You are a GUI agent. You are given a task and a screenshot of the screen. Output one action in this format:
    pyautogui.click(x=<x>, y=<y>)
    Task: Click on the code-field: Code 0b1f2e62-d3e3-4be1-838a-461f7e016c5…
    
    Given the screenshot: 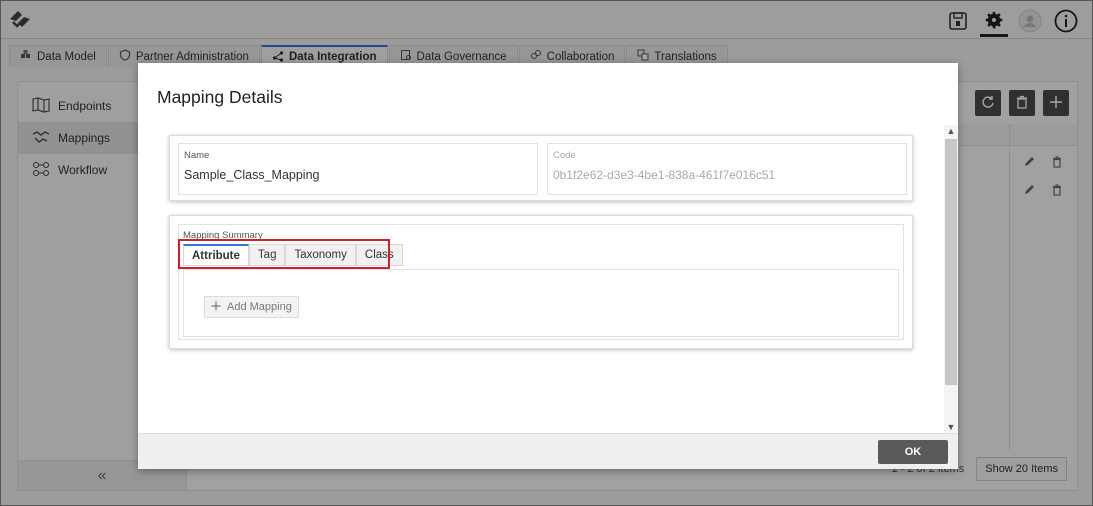 What is the action you would take?
    pyautogui.click(x=727, y=169)
    